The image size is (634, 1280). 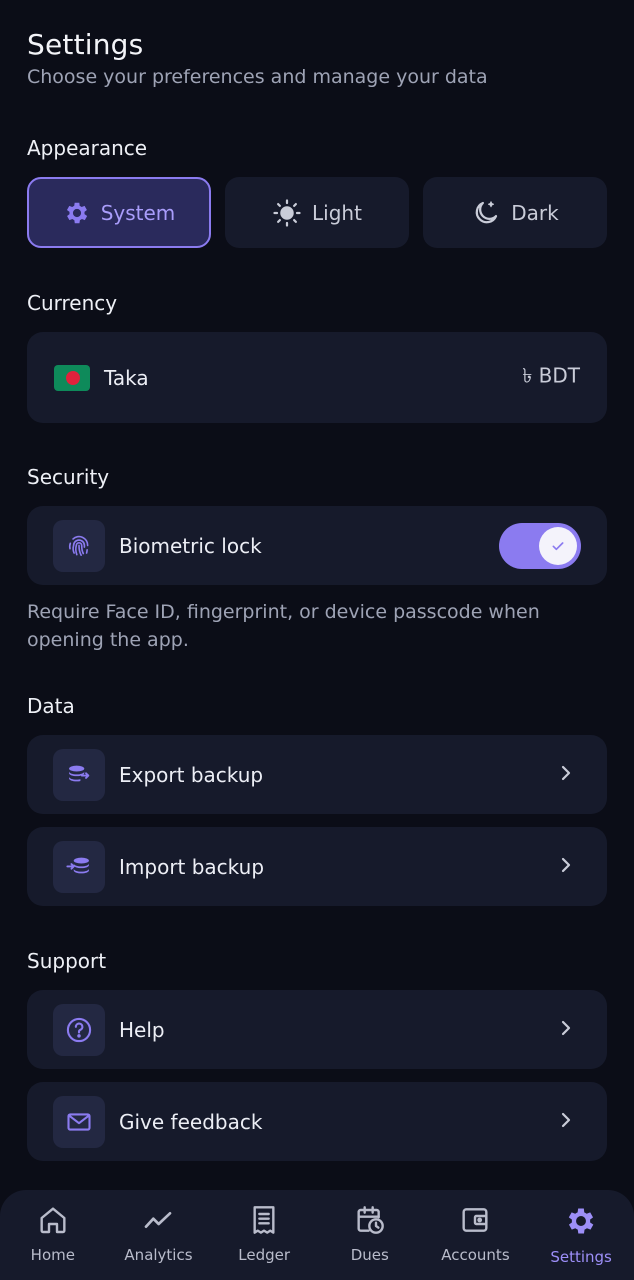 I want to click on support-heading: Support, so click(x=67, y=961).